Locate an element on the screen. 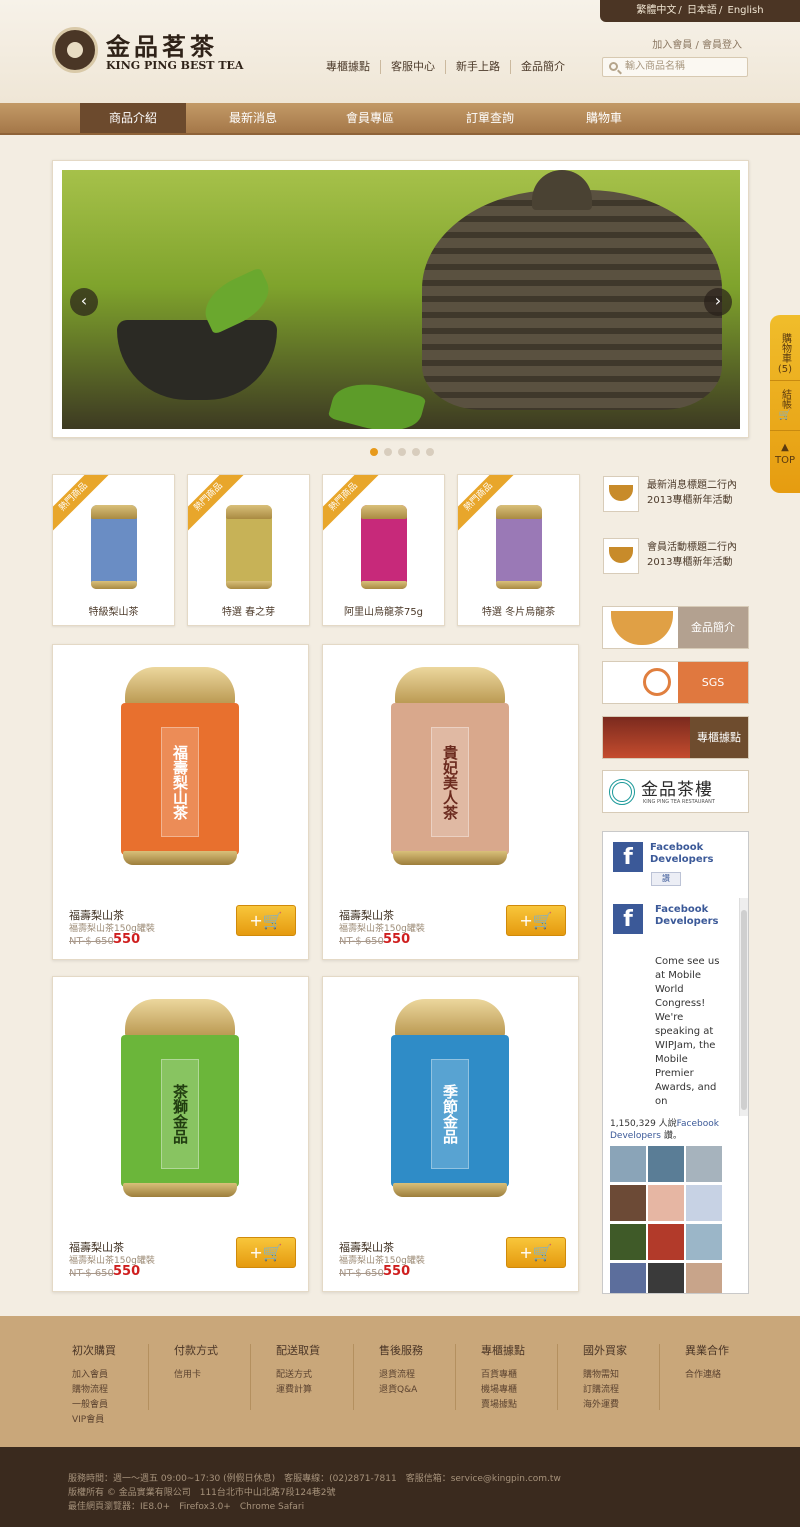 This screenshot has height=1527, width=800. hot-product-name: 特選 春之芽 is located at coordinates (248, 612).